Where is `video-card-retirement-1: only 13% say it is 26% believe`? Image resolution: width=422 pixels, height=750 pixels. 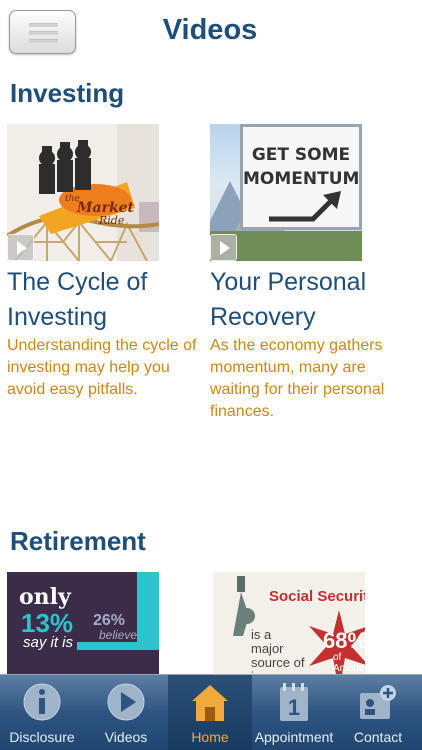
video-card-retirement-1: only 13% say it is 26% believe is located at coordinates (107, 623).